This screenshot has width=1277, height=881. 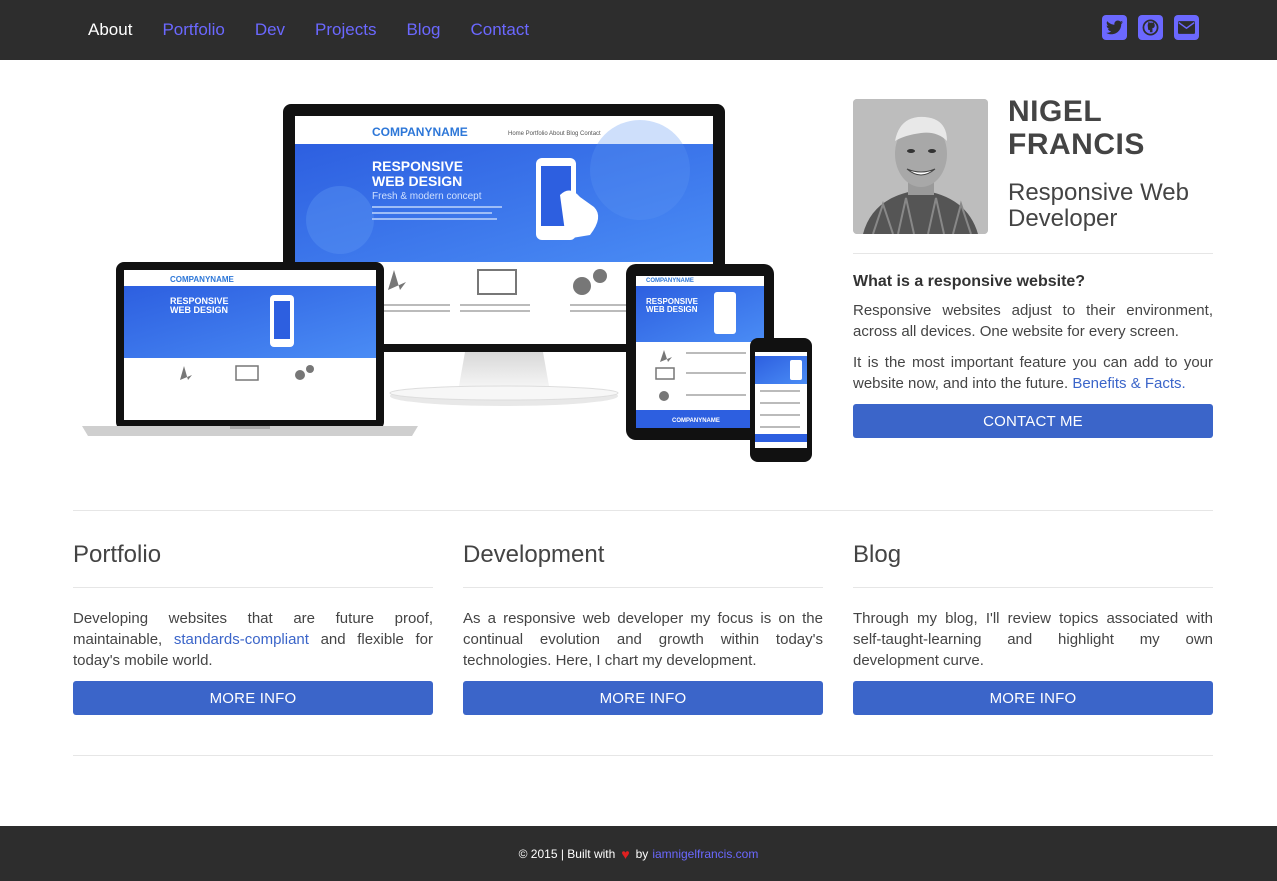 What do you see at coordinates (696, 421) in the screenshot?
I see `tablet-footer-brand: COMPANYNAME` at bounding box center [696, 421].